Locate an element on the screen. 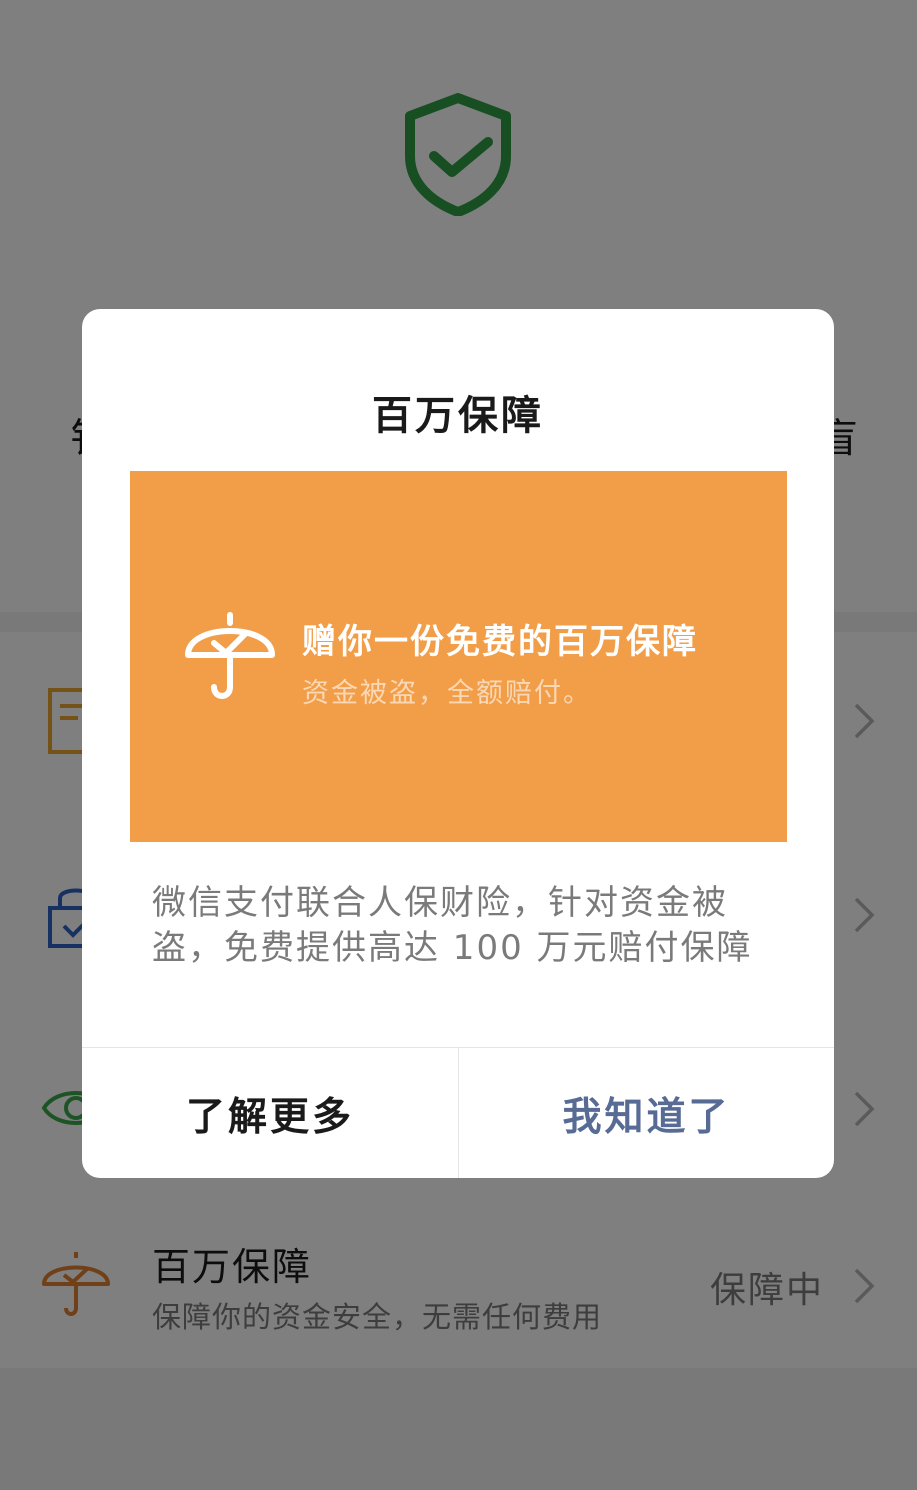 Image resolution: width=917 pixels, height=1490 pixels. dialog-button-bar: 了解更多 我知道了 is located at coordinates (458, 1112).